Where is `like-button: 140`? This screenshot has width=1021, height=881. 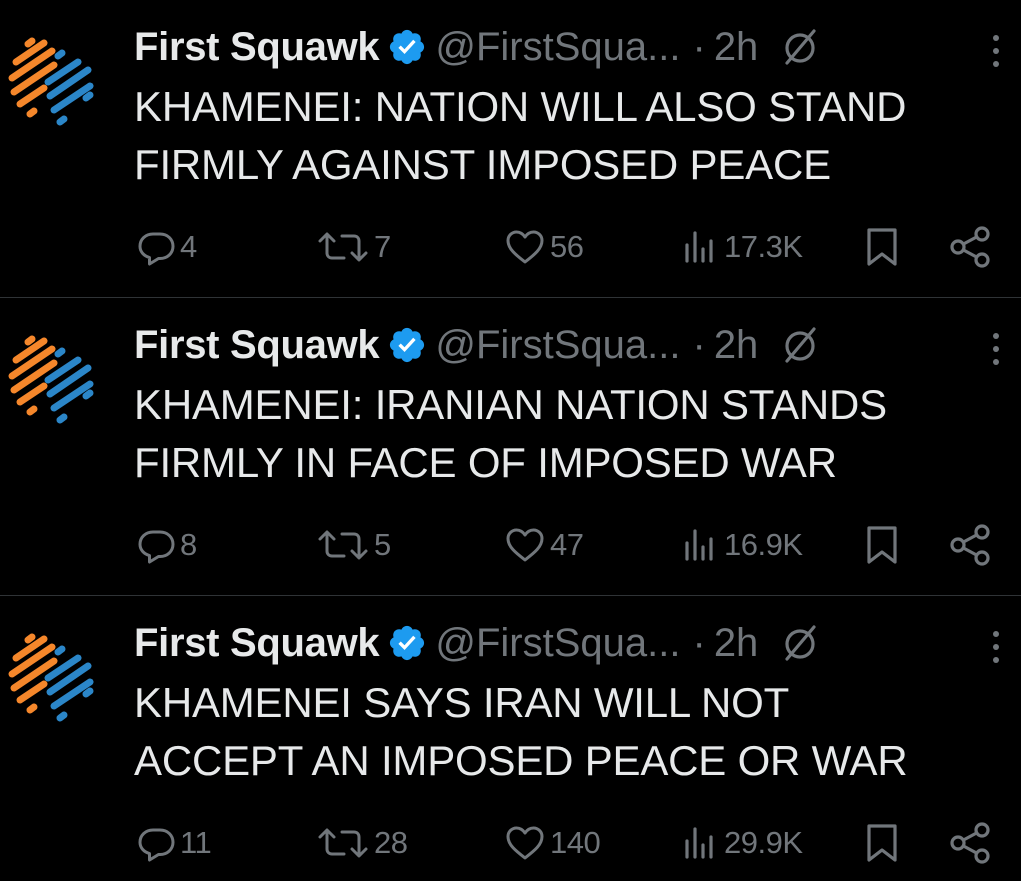
like-button: 140 is located at coordinates (552, 843).